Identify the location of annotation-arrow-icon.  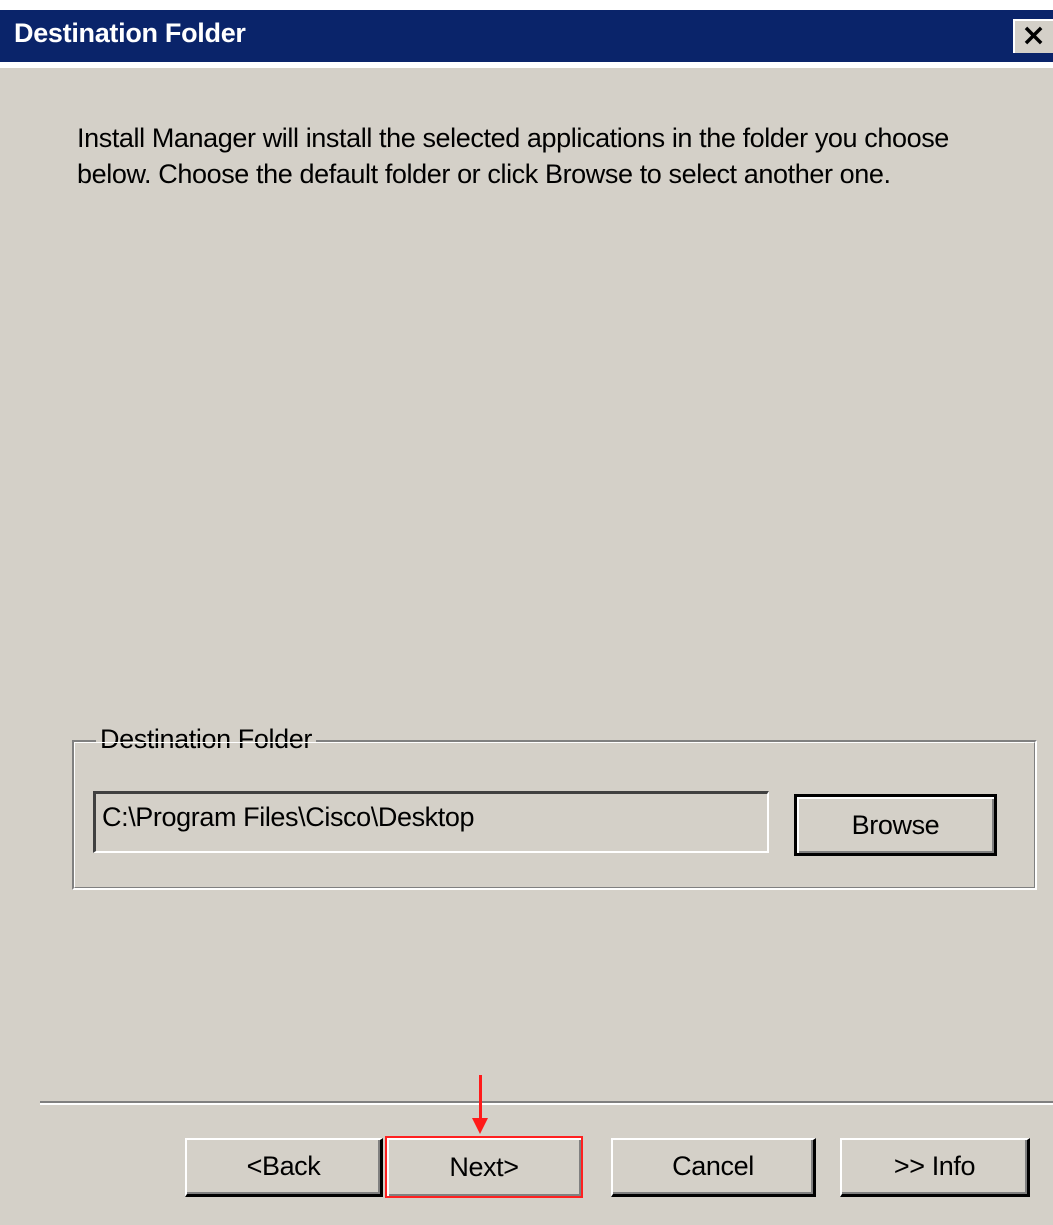
(480, 1126).